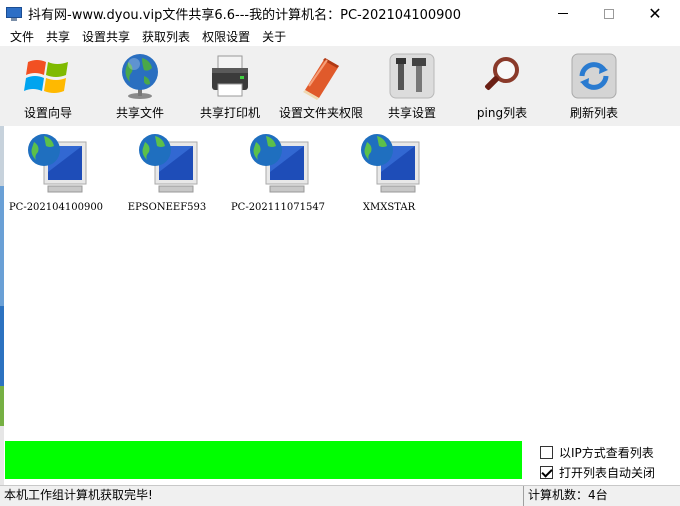 The image size is (680, 506). What do you see at coordinates (229, 113) in the screenshot?
I see `share-printer-label: 共享打印机` at bounding box center [229, 113].